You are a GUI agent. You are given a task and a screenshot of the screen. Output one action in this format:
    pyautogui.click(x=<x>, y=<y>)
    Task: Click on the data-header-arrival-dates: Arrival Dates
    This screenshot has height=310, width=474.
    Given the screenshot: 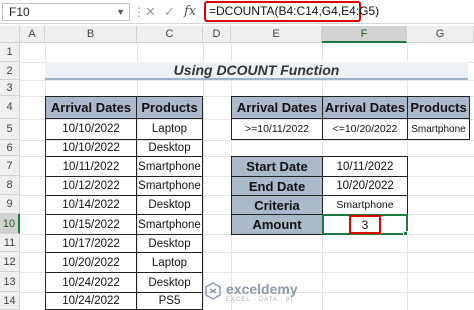 What is the action you would take?
    pyautogui.click(x=91, y=107)
    